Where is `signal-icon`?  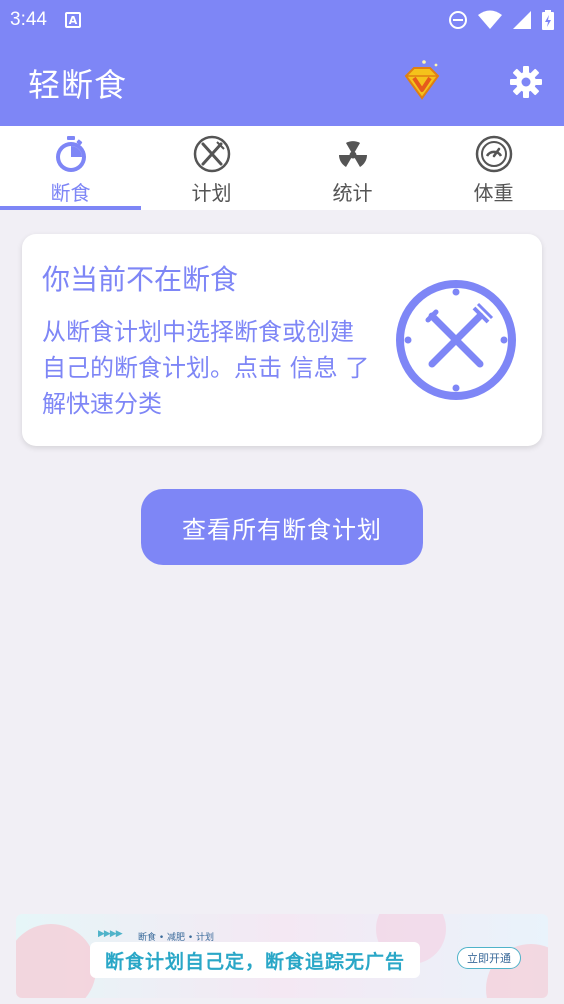
signal-icon is located at coordinates (522, 20).